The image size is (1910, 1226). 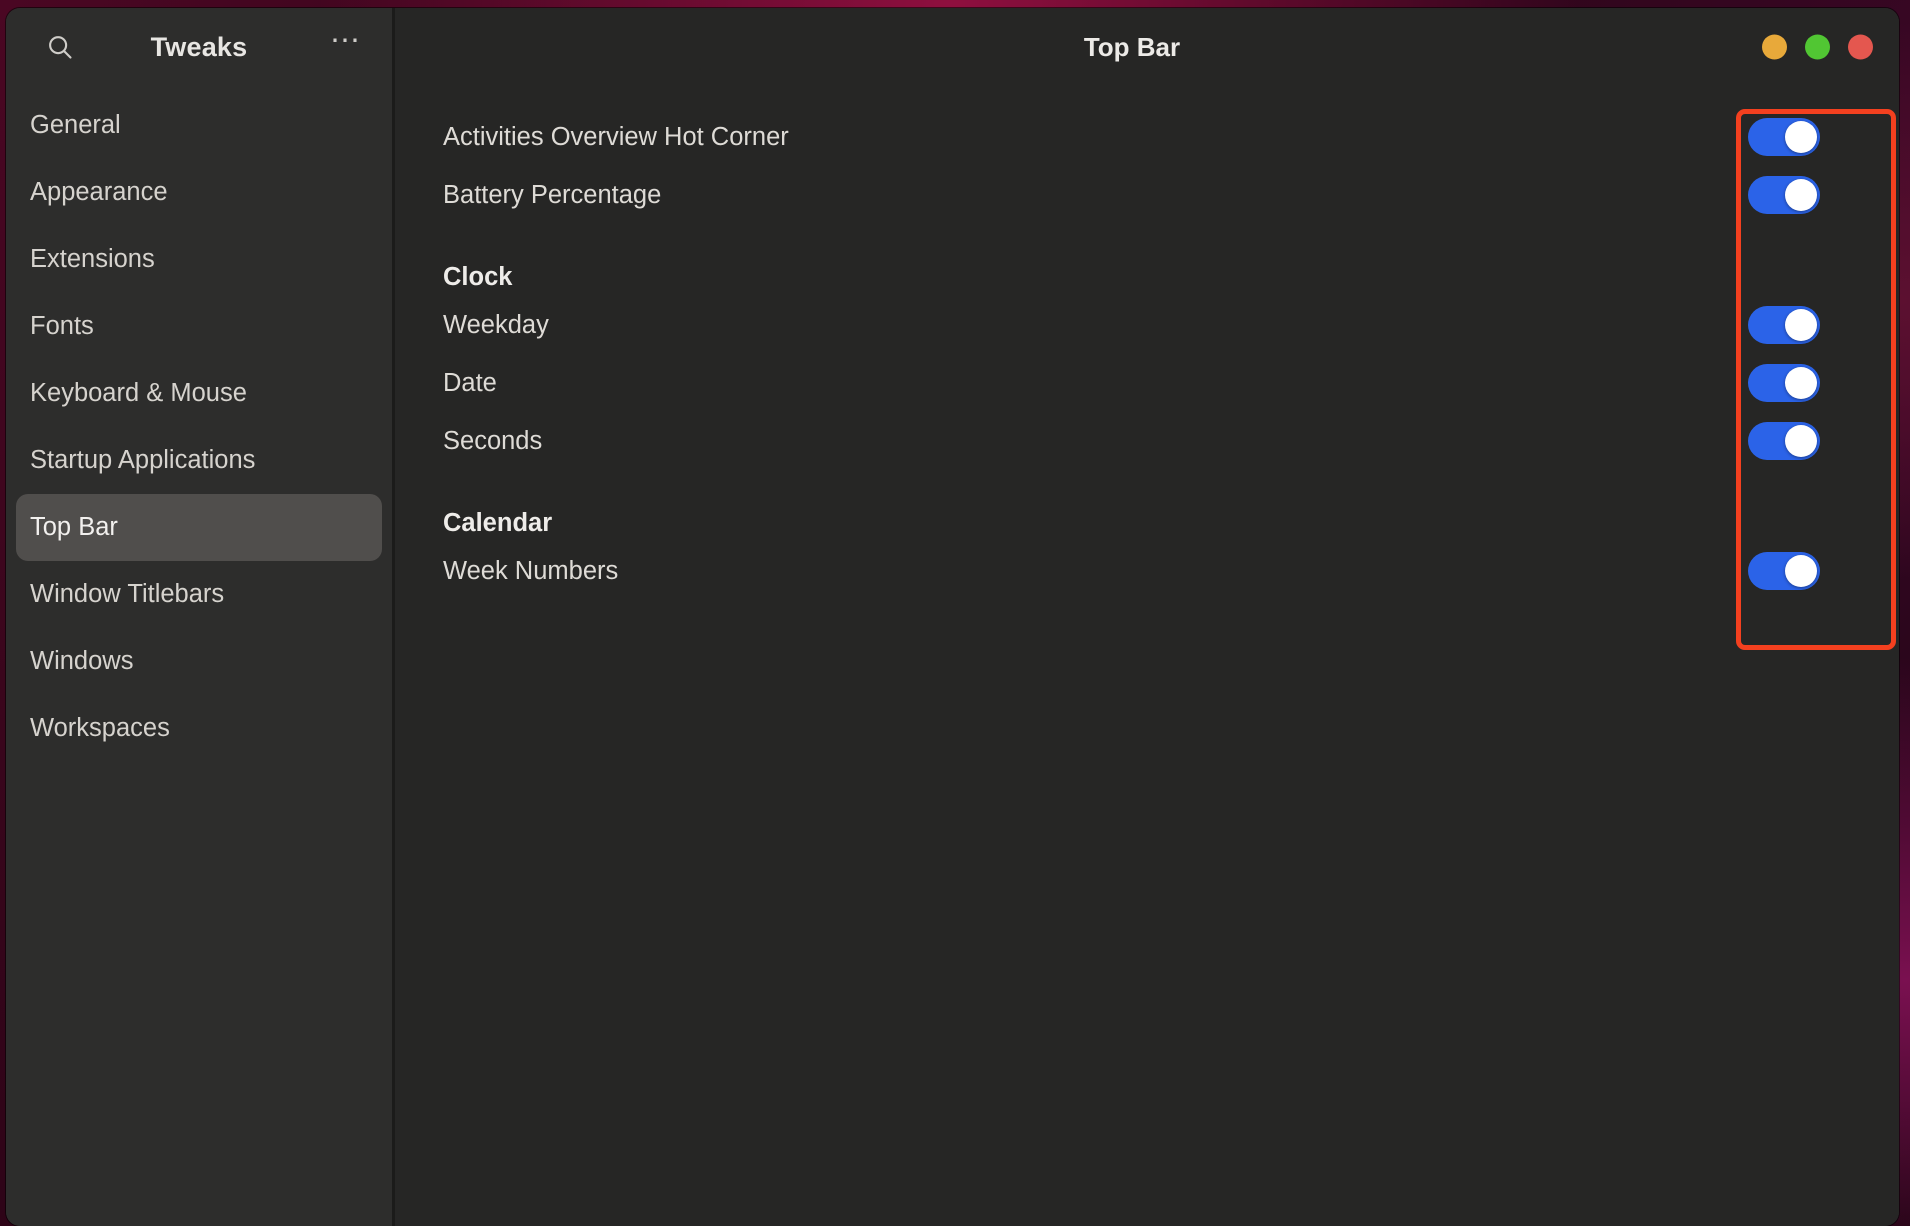 What do you see at coordinates (199, 728) in the screenshot?
I see `sidebar-item-workspaces: Workspaces` at bounding box center [199, 728].